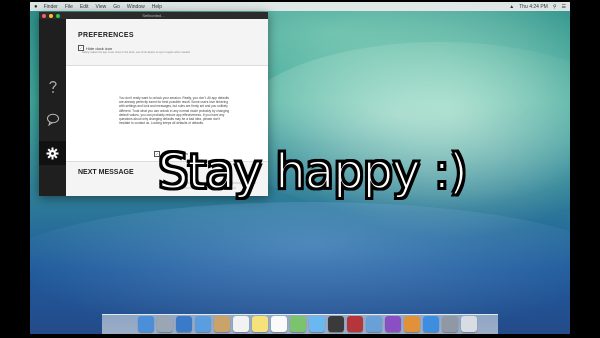  What do you see at coordinates (52, 119) in the screenshot?
I see `chat-bubble-icon` at bounding box center [52, 119].